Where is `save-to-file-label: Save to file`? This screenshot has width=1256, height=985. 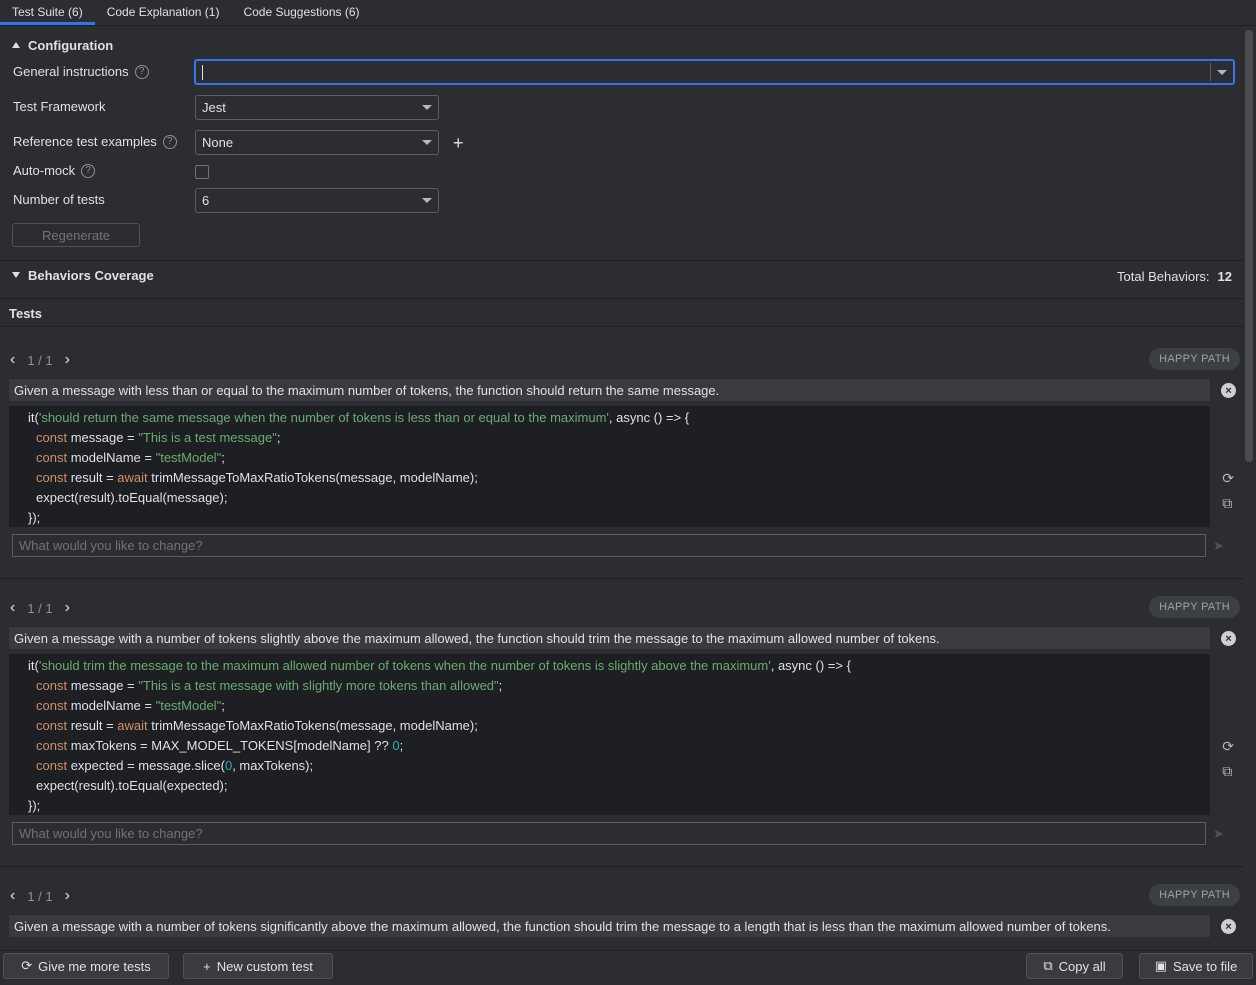
save-to-file-label: Save to file is located at coordinates (1205, 966).